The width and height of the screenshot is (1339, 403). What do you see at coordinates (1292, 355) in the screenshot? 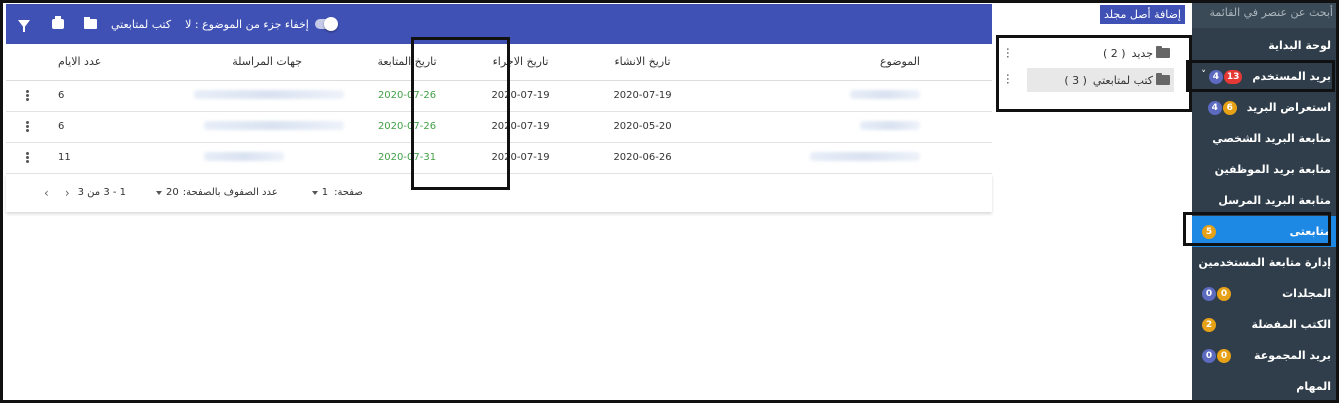
I see `sidebar-item-label: بريد المجموعة` at bounding box center [1292, 355].